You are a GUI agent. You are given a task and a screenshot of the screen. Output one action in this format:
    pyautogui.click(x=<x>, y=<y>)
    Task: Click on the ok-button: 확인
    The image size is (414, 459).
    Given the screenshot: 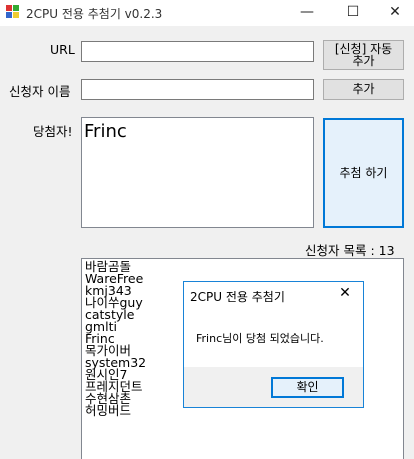 What is the action you would take?
    pyautogui.click(x=307, y=387)
    